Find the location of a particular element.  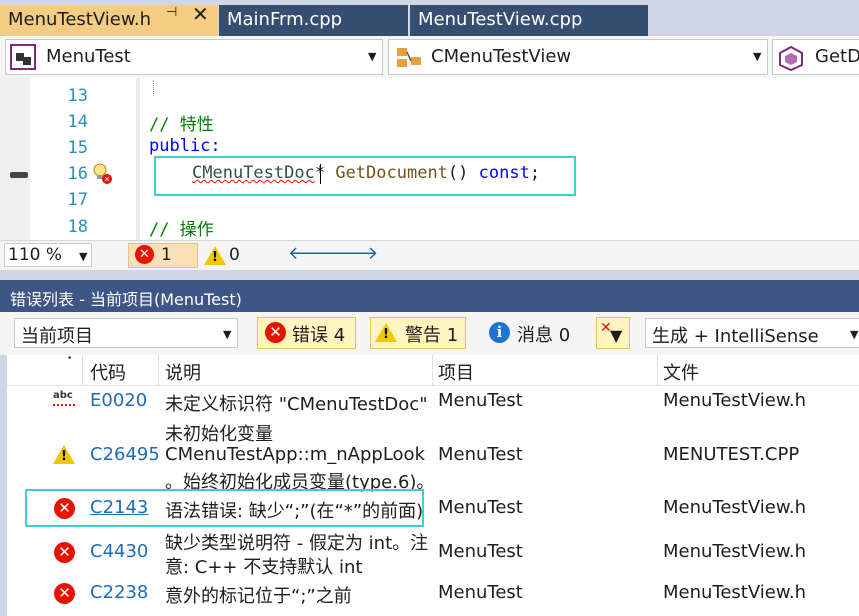

pin-icon: ⊣ is located at coordinates (171, 12).